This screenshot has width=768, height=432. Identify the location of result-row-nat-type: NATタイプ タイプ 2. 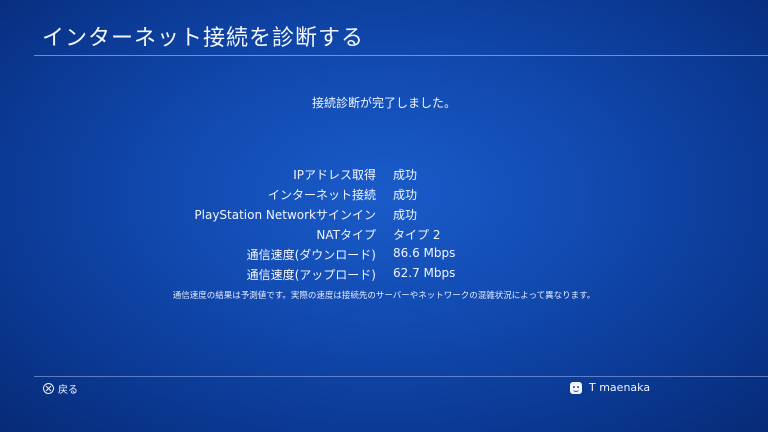
(384, 233).